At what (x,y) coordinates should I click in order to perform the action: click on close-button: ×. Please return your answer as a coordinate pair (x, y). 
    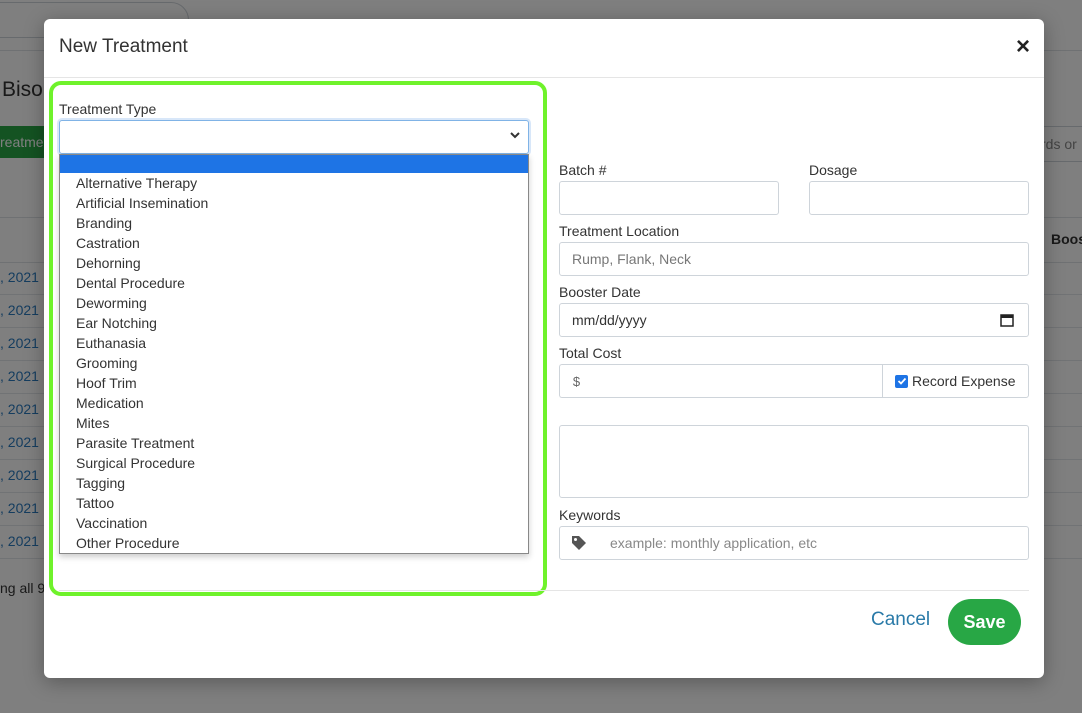
    Looking at the image, I should click on (1023, 47).